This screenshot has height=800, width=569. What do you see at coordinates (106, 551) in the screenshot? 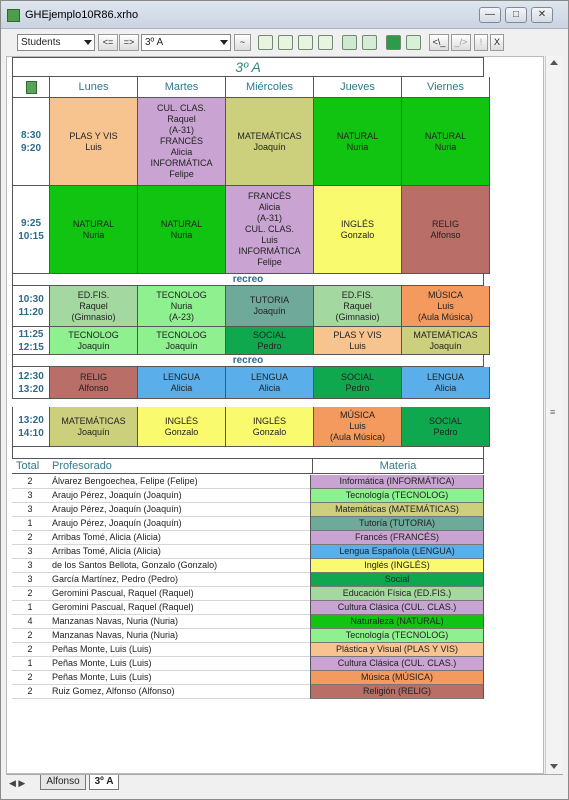
I see `summary-teacher: Arribas Tomé, Alicia (Alicia)` at bounding box center [106, 551].